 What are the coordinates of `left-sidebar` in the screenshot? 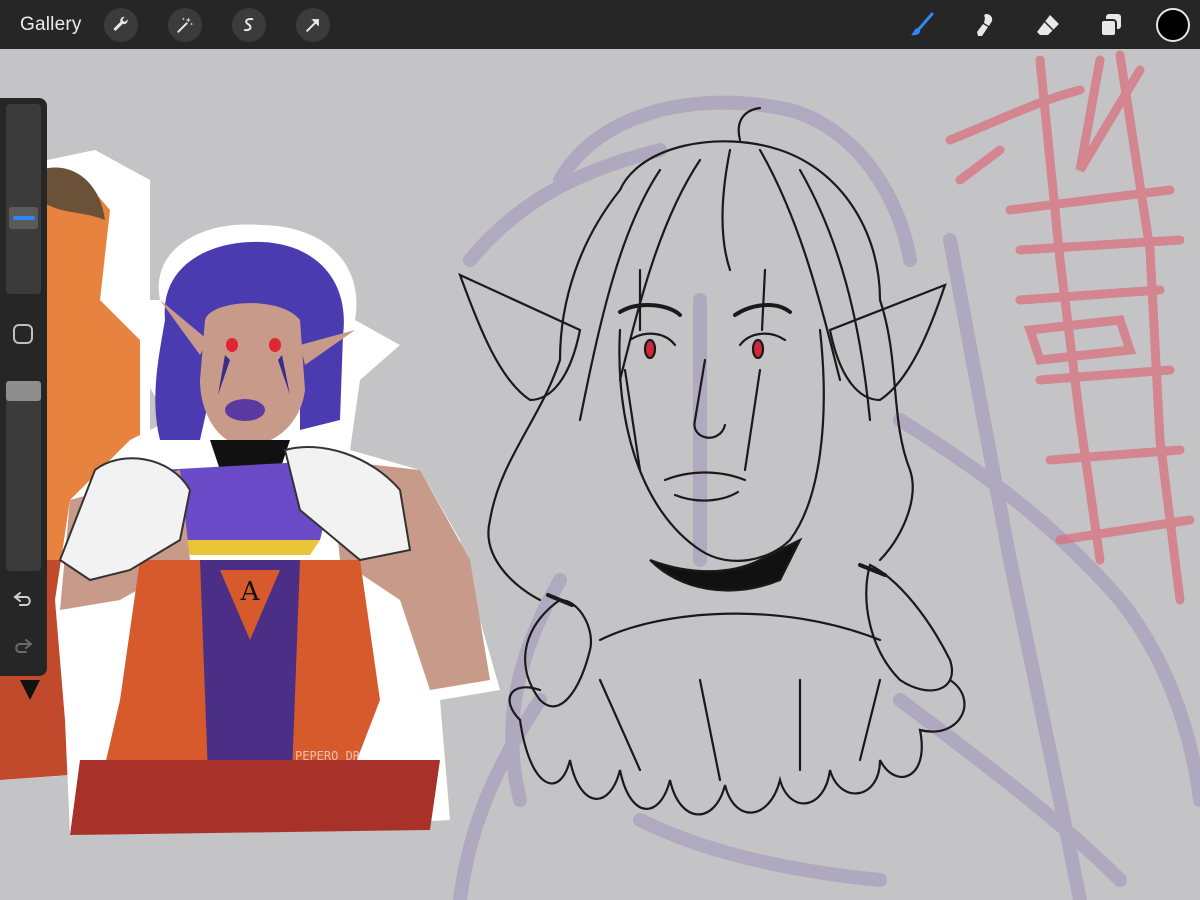 It's located at (23, 387).